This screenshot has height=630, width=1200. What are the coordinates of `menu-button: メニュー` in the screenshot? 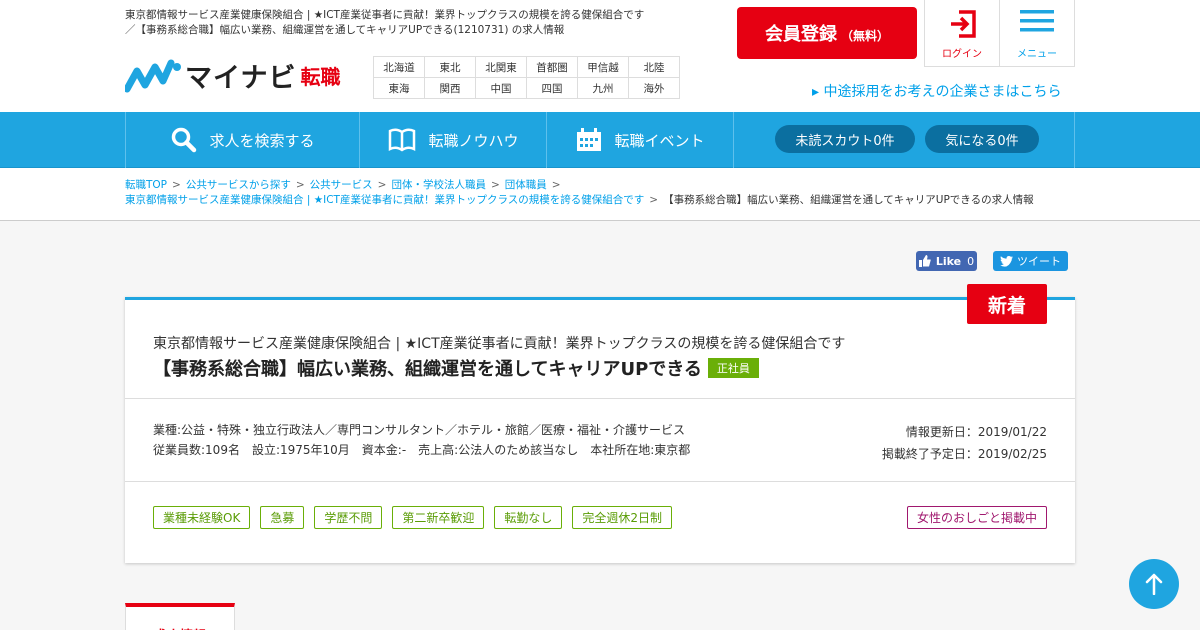 It's located at (1037, 33).